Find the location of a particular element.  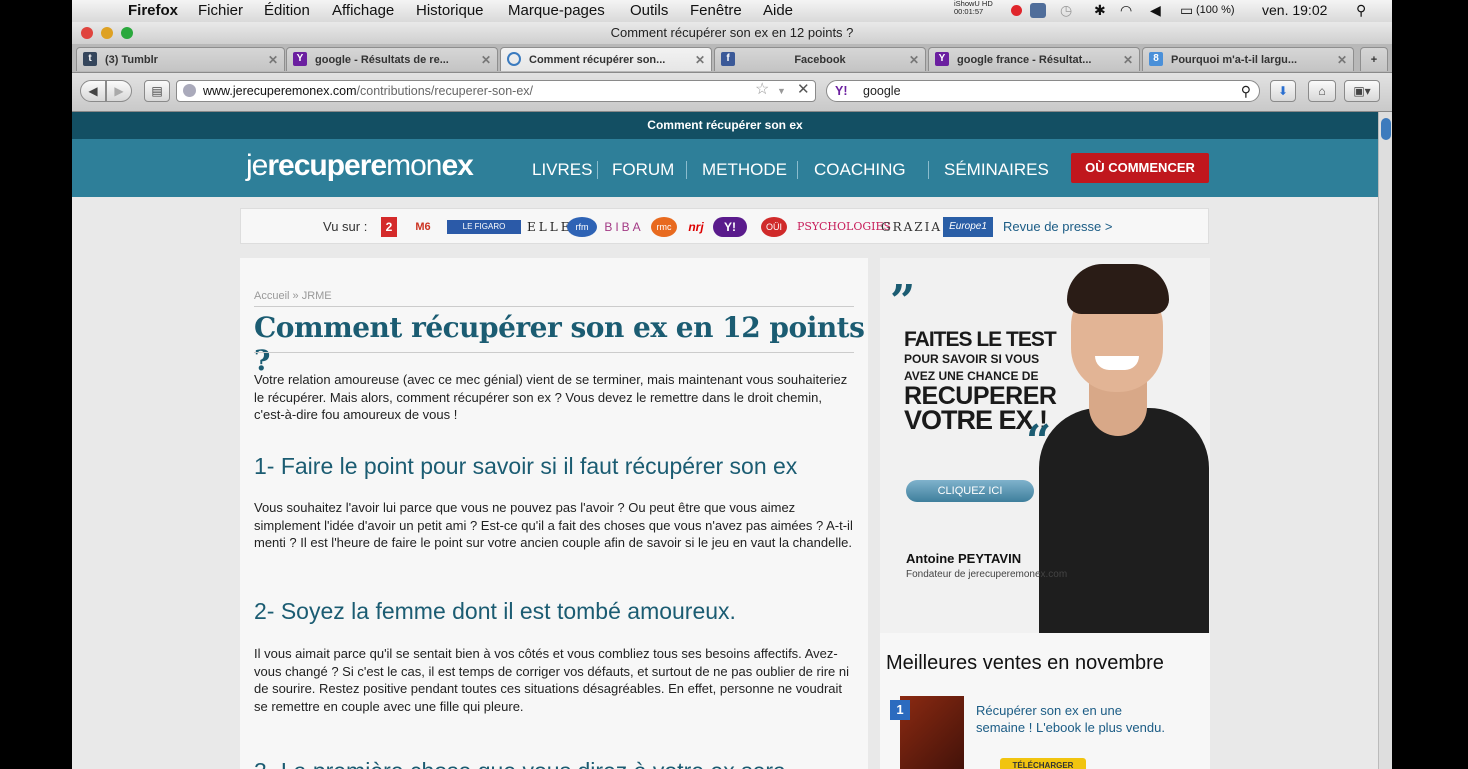

tab-facebook: f Facebook ✕ is located at coordinates (820, 59).